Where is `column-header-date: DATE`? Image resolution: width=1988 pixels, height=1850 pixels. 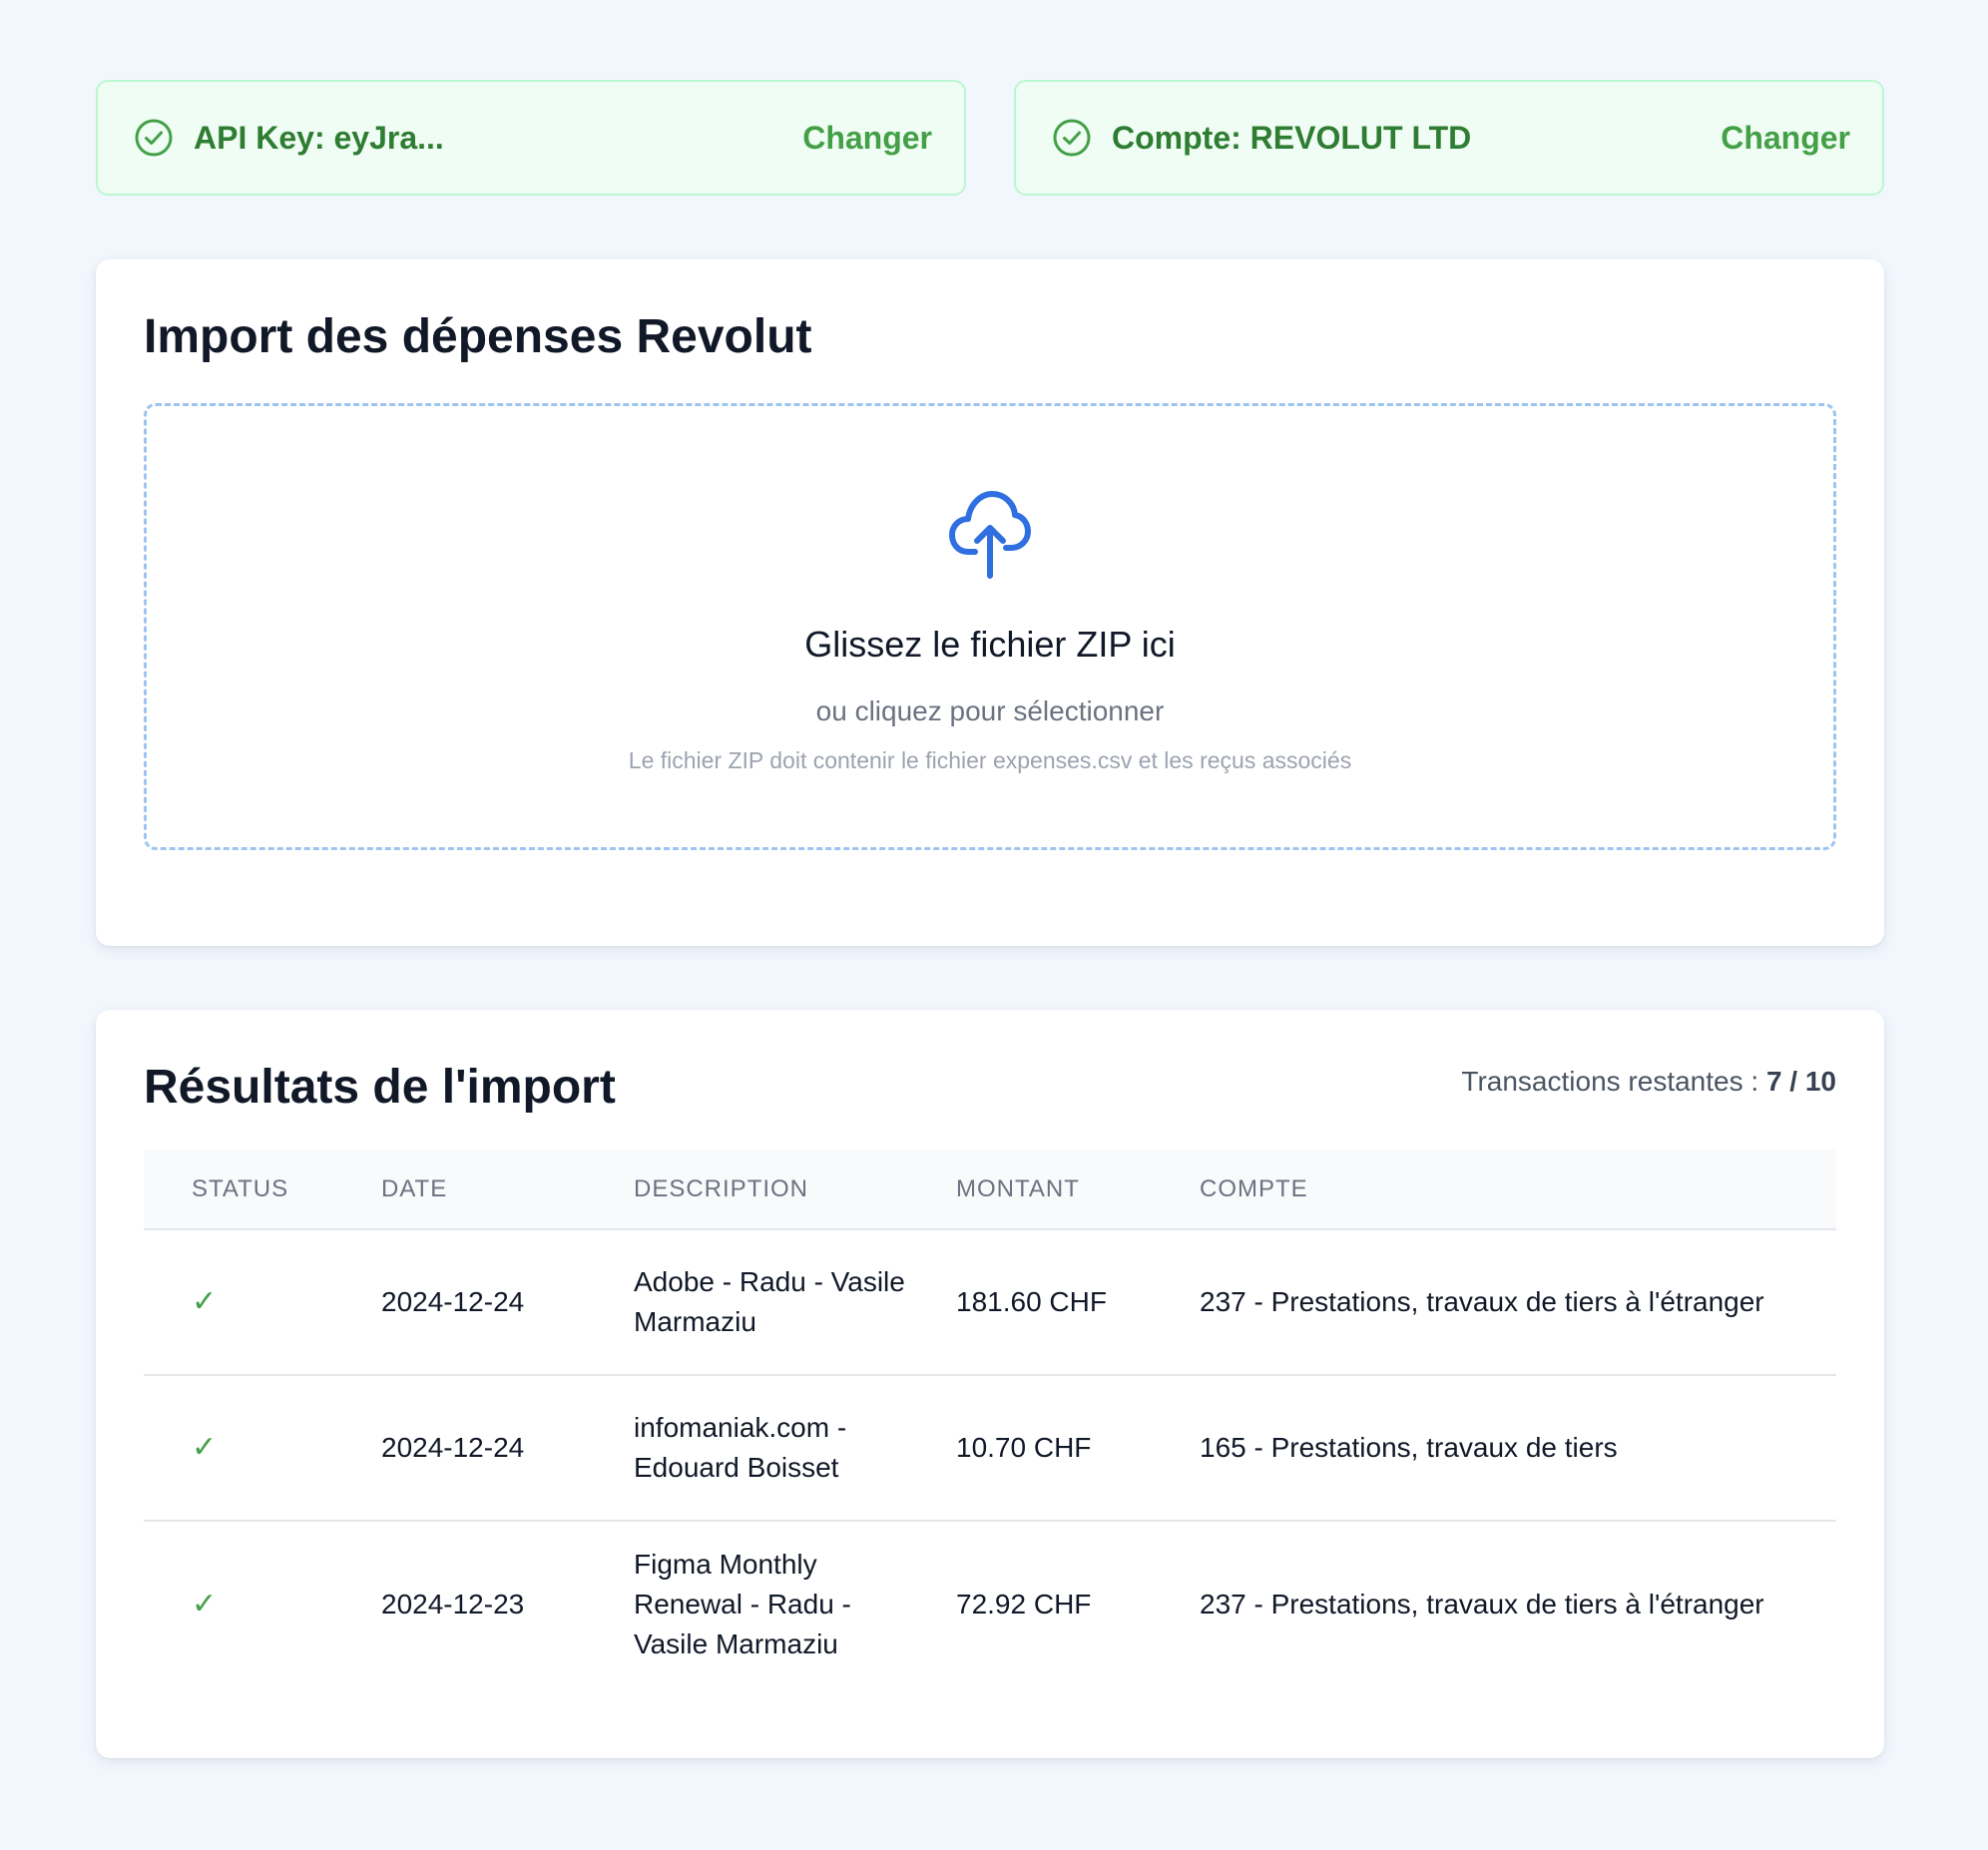
column-header-date: DATE is located at coordinates (414, 1188).